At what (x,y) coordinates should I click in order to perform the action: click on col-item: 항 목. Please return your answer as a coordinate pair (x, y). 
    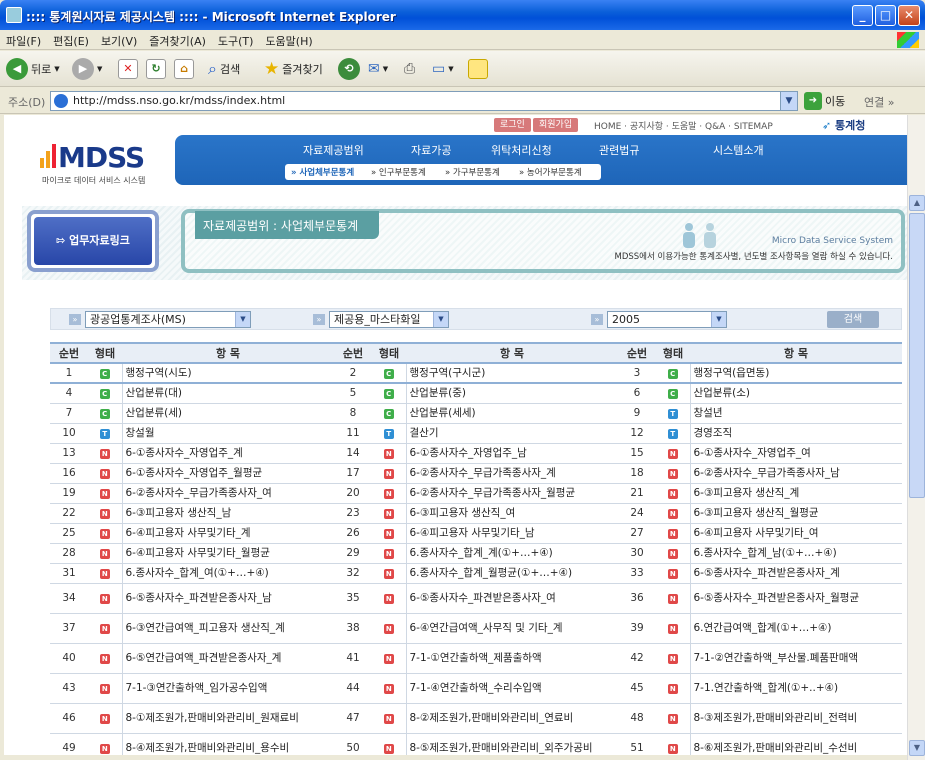
    Looking at the image, I should click on (796, 353).